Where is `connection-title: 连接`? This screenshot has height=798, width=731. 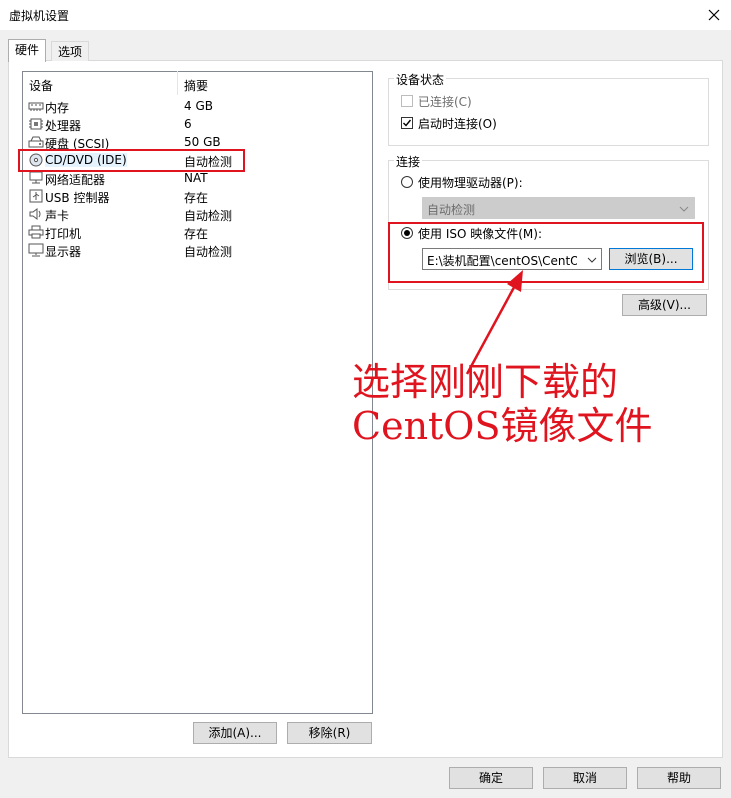 connection-title: 连接 is located at coordinates (408, 161).